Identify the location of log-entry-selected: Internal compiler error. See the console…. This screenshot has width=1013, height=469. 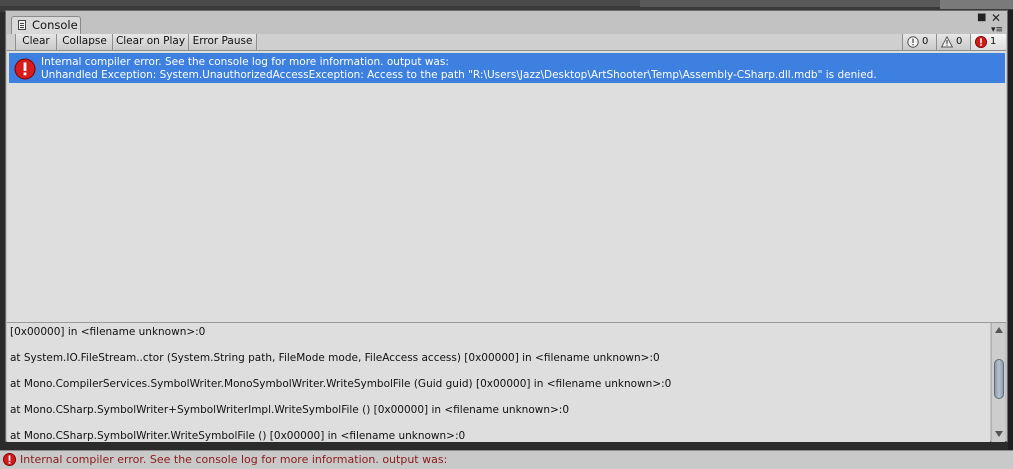
(507, 68).